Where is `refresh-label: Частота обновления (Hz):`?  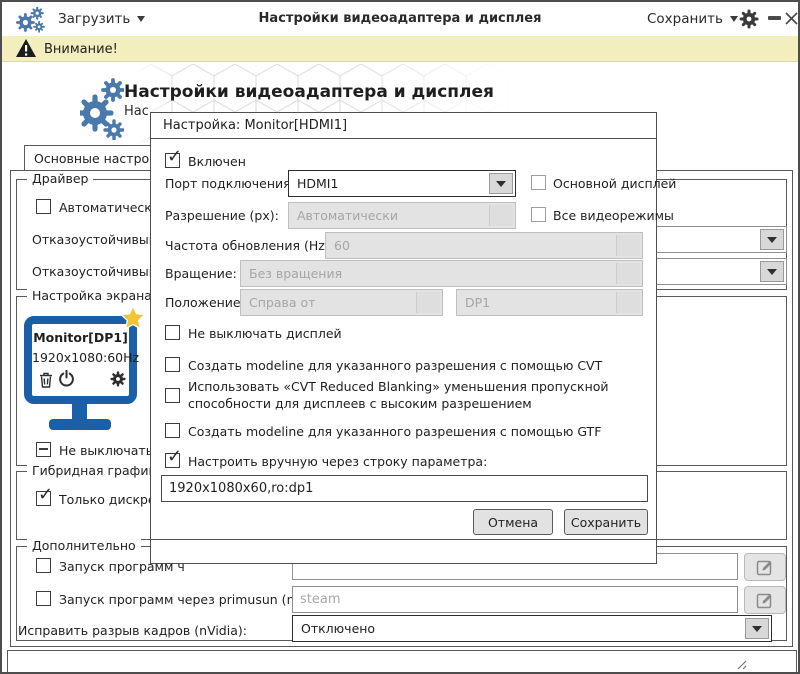
refresh-label: Частота обновления (Hz): is located at coordinates (249, 245).